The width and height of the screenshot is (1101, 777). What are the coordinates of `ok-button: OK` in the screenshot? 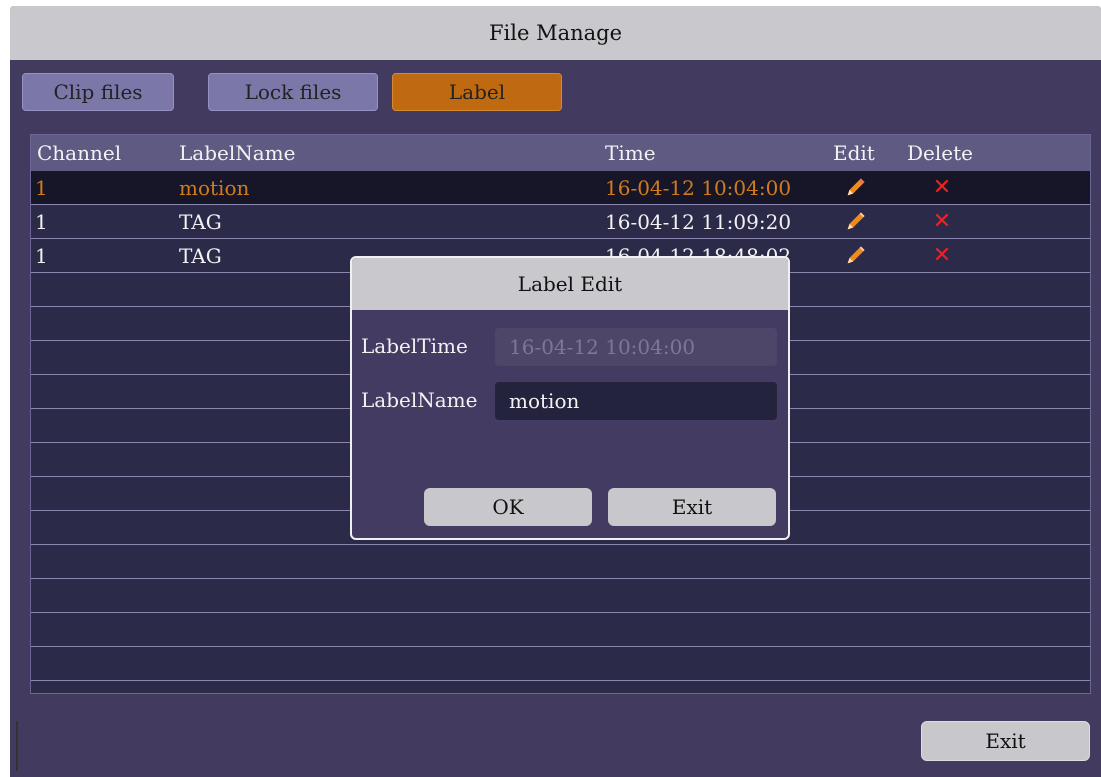 It's located at (508, 507).